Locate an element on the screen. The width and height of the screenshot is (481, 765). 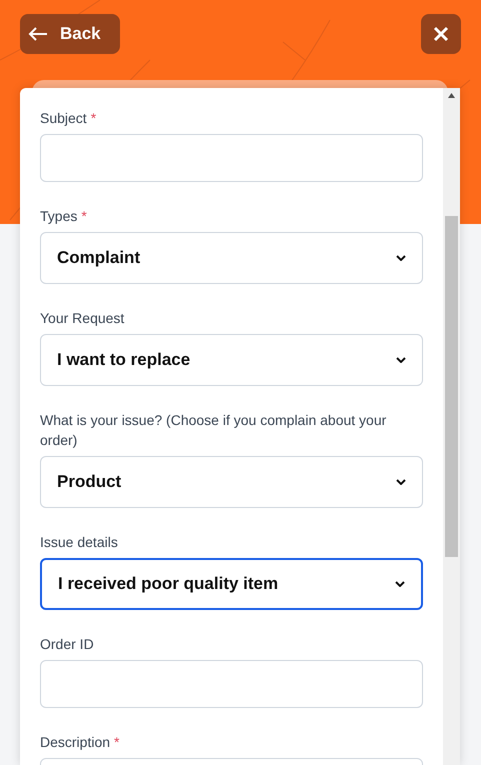
dropdown-field: I want to replace is located at coordinates (231, 360).